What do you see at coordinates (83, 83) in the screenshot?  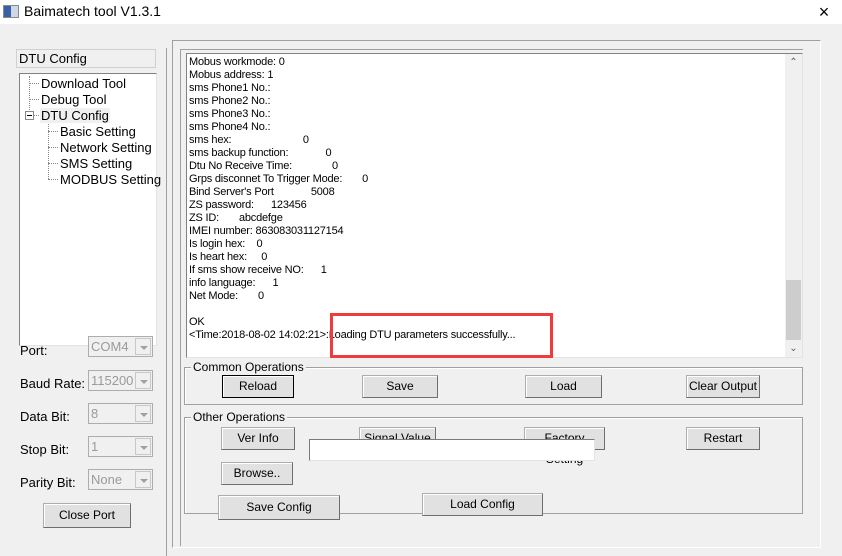 I see `tree-item-download-tool: Download Tool` at bounding box center [83, 83].